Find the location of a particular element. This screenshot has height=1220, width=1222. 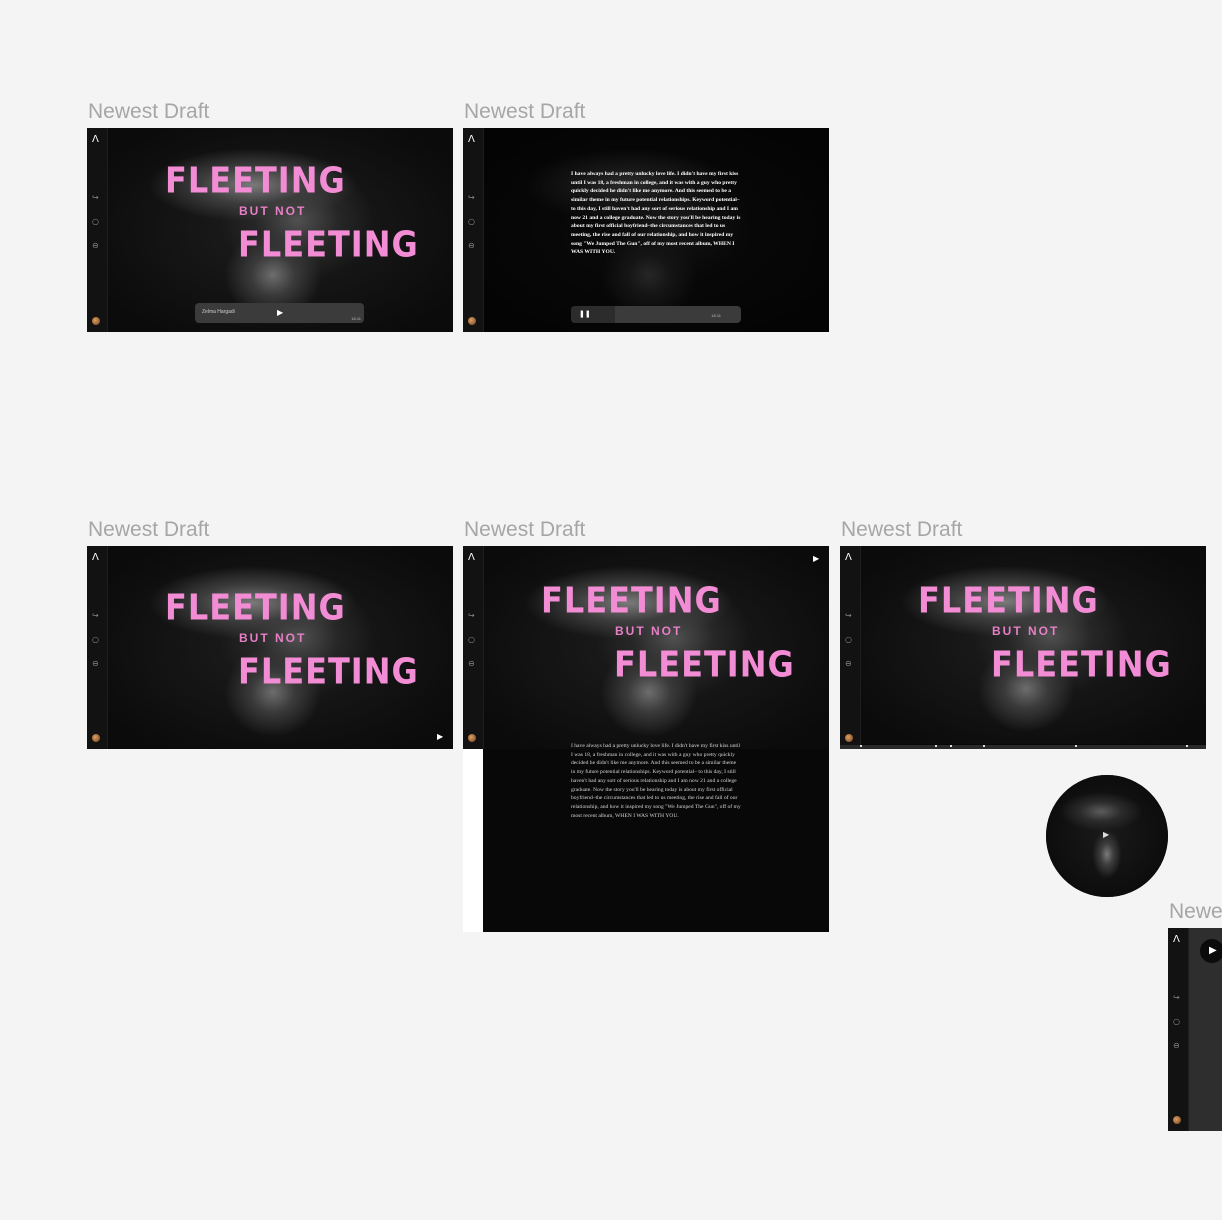

frame-hero-minimal: Λ ↪ ○ ⊖ FLEETING BUT NOT FLEETING ▶ is located at coordinates (270, 647).